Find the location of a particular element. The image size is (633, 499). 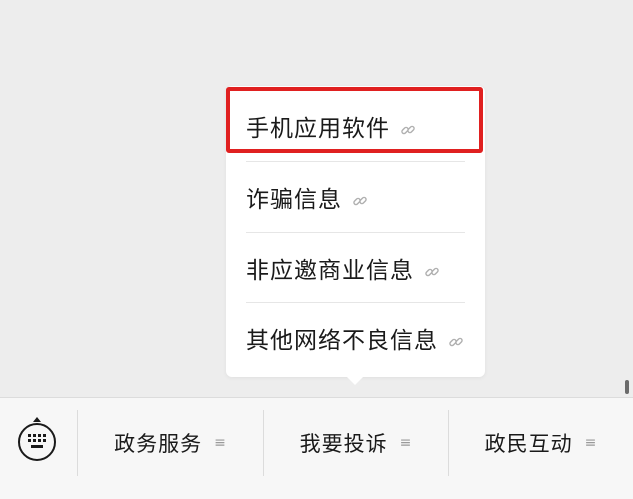

tab-label: 我要投诉 is located at coordinates (343, 444).